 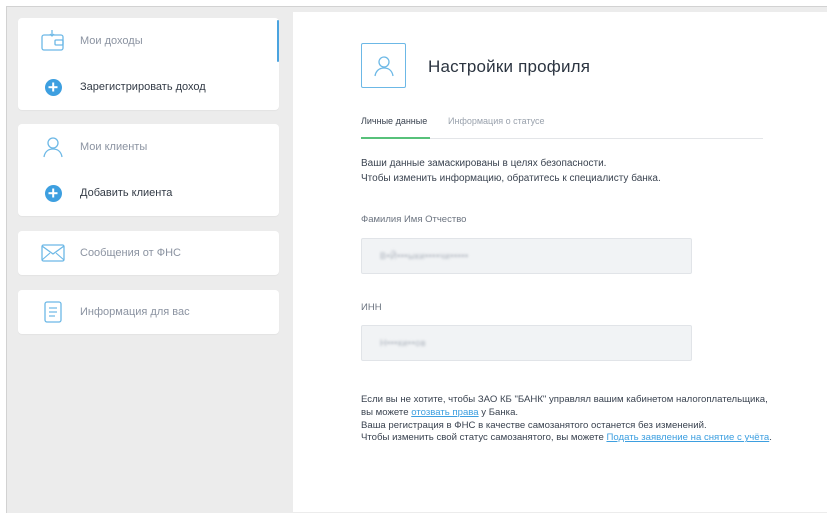 I want to click on tab-status-info: Информация о статусе, so click(x=496, y=121).